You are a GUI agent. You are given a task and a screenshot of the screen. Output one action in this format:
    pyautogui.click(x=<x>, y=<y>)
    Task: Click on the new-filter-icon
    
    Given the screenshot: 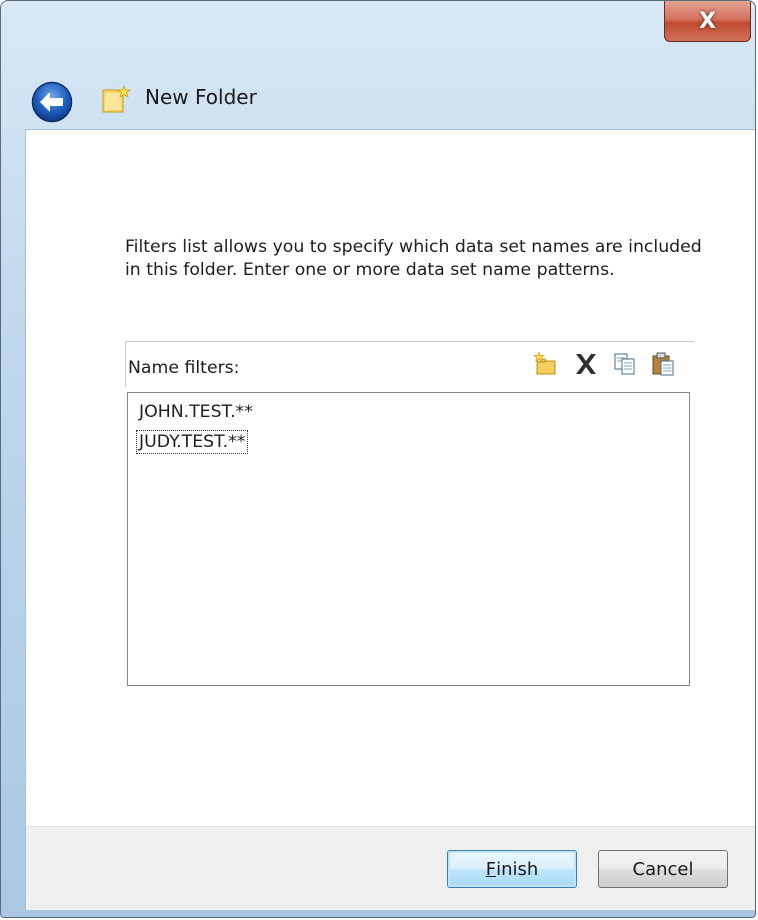 What is the action you would take?
    pyautogui.click(x=544, y=363)
    